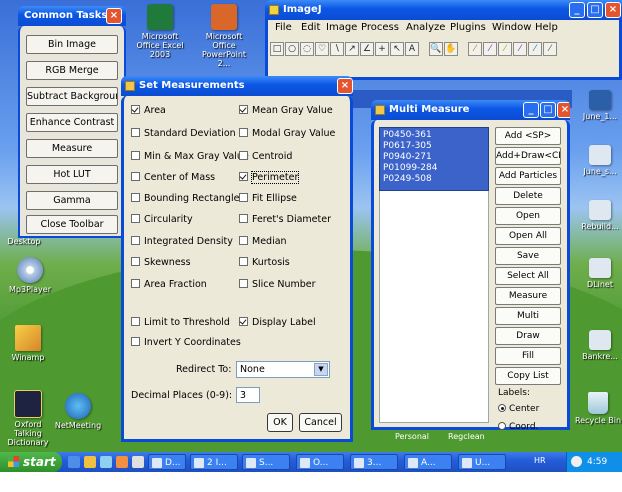 This screenshot has height=492, width=622. Describe the element at coordinates (518, 427) in the screenshot. I see `radio-coord: Coord.` at that location.